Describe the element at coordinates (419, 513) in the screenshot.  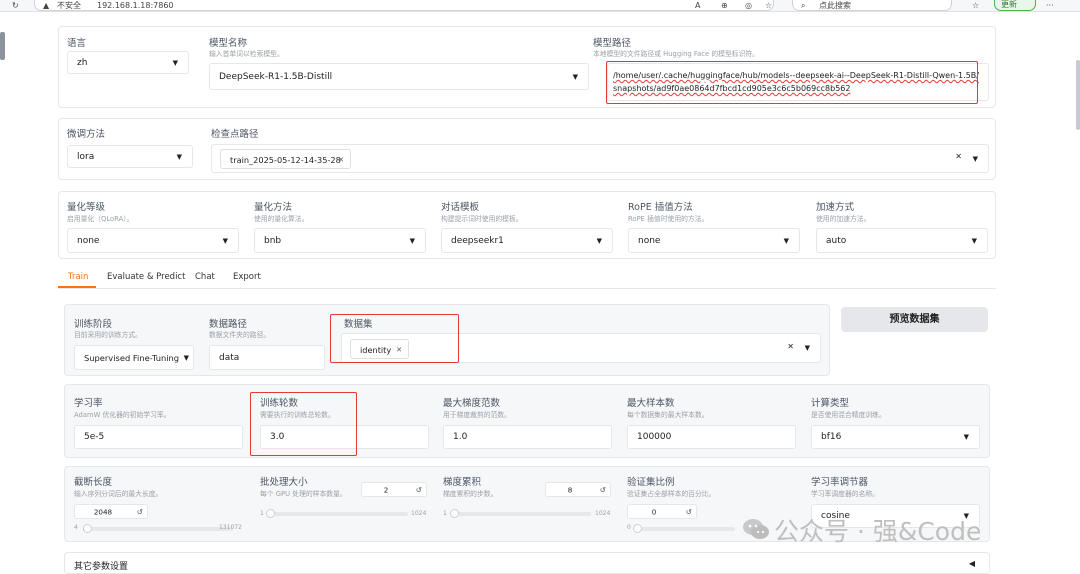
I see `batch-max: 1024` at that location.